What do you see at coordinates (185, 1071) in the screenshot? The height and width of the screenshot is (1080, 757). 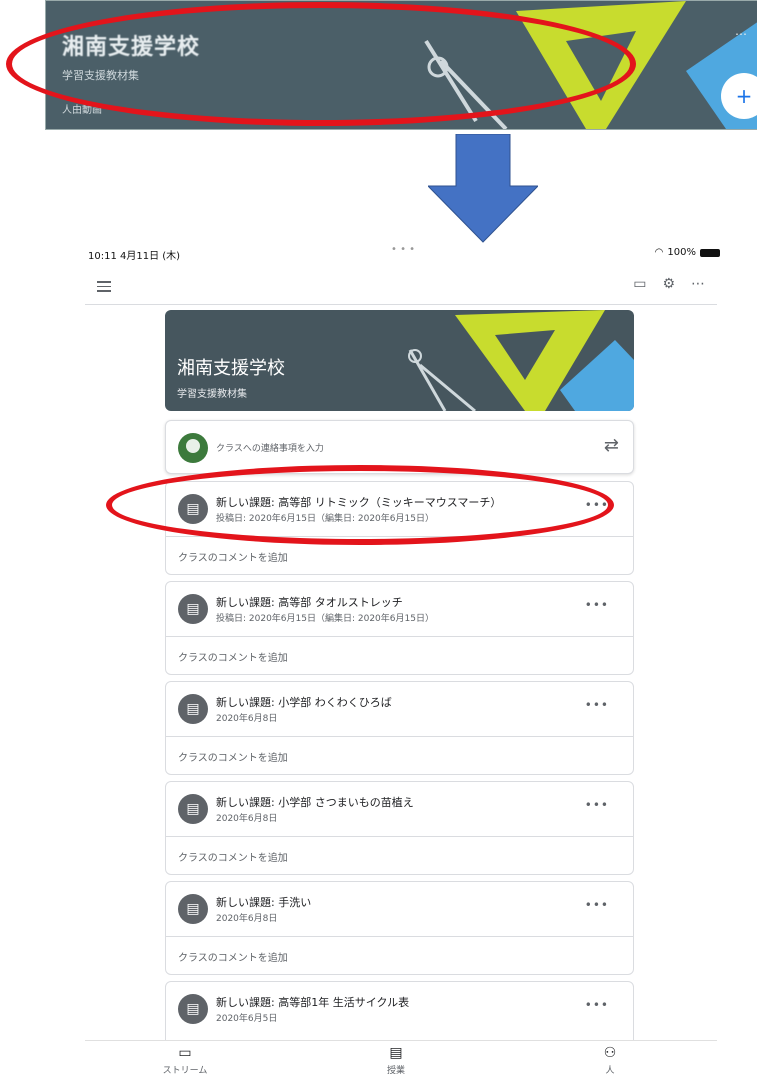 I see `tab-stream-label: ストリーム` at bounding box center [185, 1071].